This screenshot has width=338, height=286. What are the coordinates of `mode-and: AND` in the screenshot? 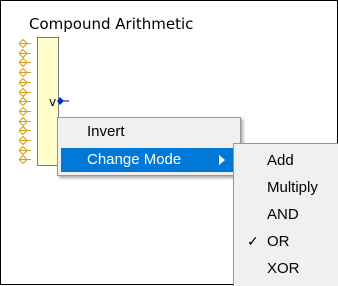 It's located at (286, 214).